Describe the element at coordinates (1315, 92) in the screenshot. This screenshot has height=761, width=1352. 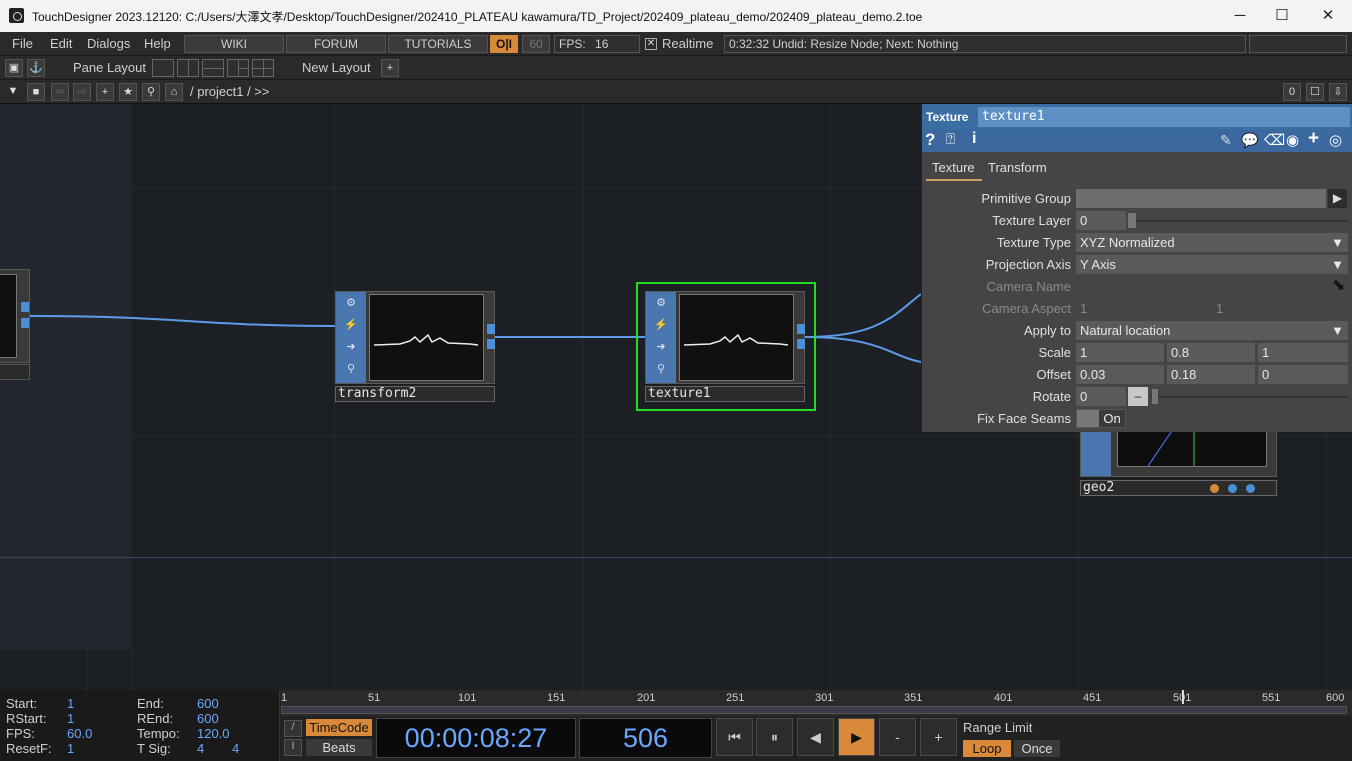
I see `maximize-pane-icon: ☐` at that location.